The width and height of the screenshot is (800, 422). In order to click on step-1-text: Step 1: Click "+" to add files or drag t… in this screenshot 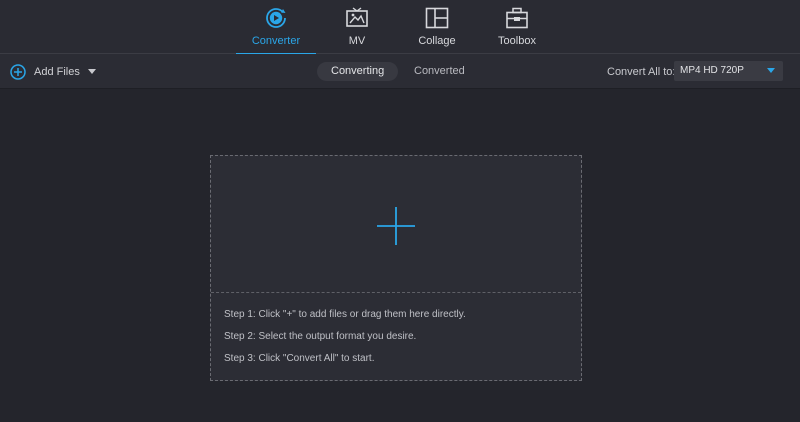, I will do `click(345, 314)`.